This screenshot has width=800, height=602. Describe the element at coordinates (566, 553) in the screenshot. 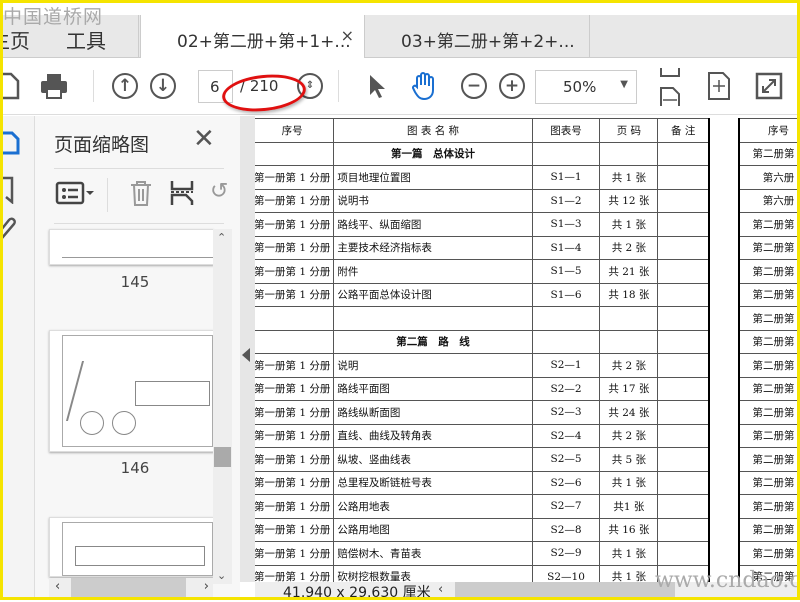

I see `table-cell: S2—9` at that location.